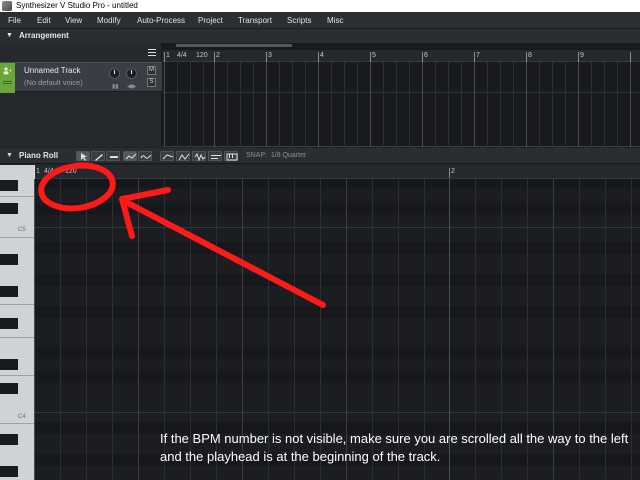 The image size is (640, 480). What do you see at coordinates (401, 104) in the screenshot?
I see `arrangement-grid` at bounding box center [401, 104].